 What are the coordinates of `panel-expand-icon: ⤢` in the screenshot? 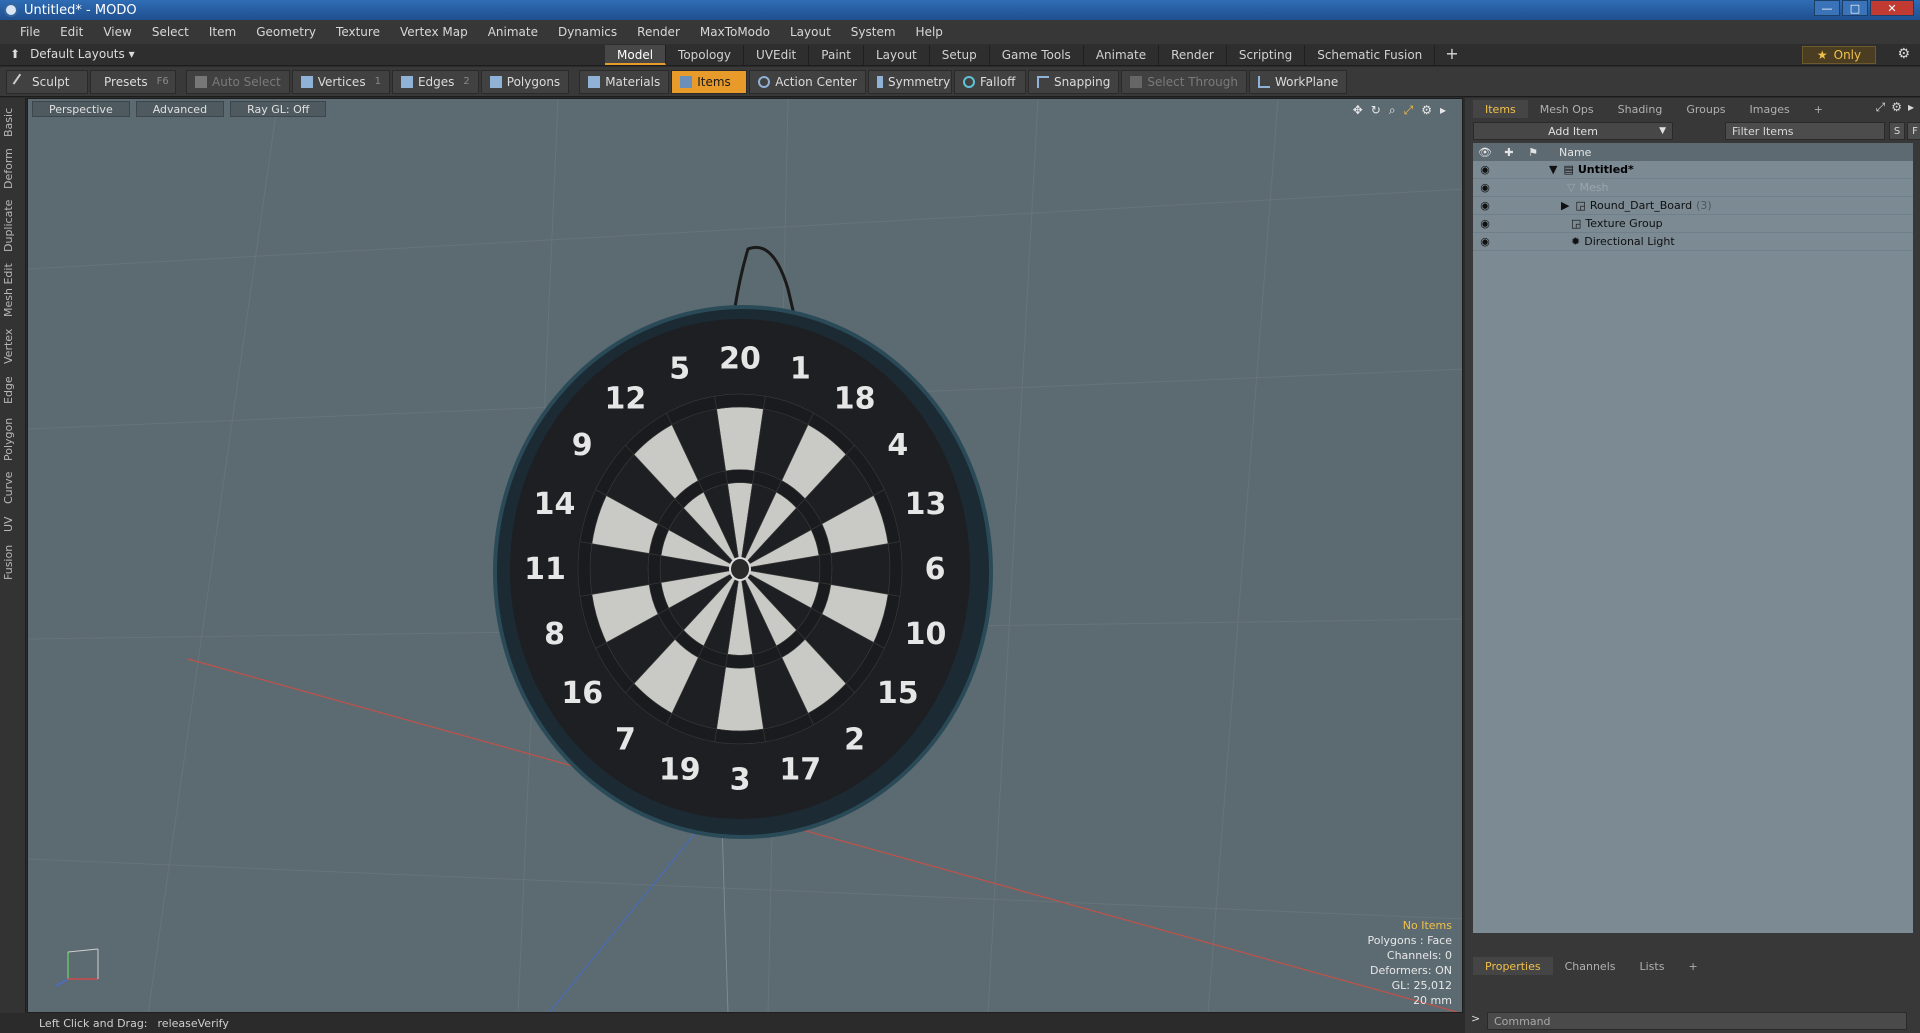 It's located at (1881, 107).